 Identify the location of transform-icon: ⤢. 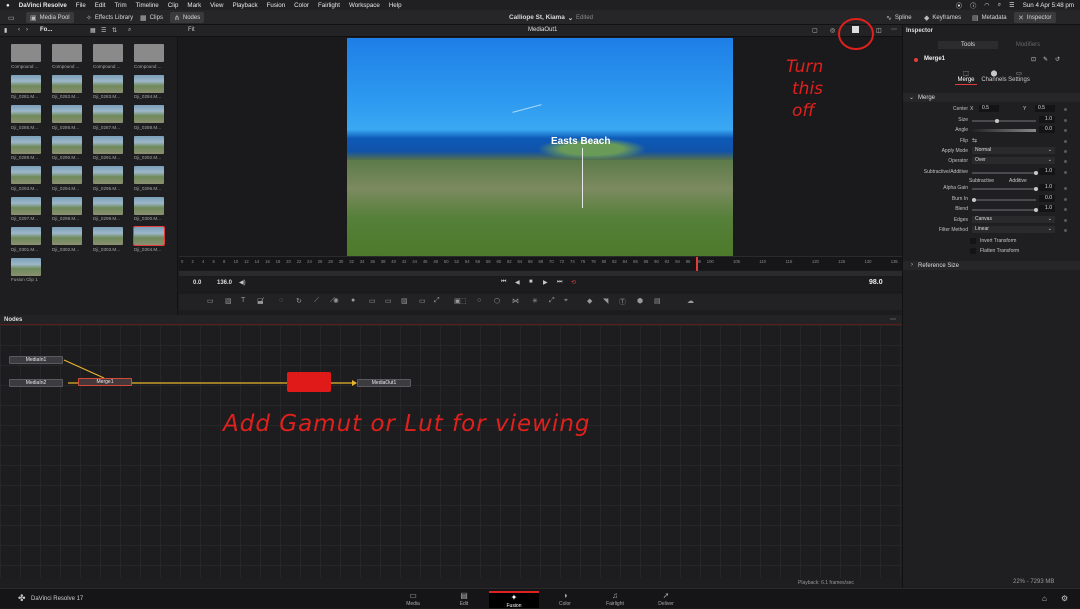
(437, 301).